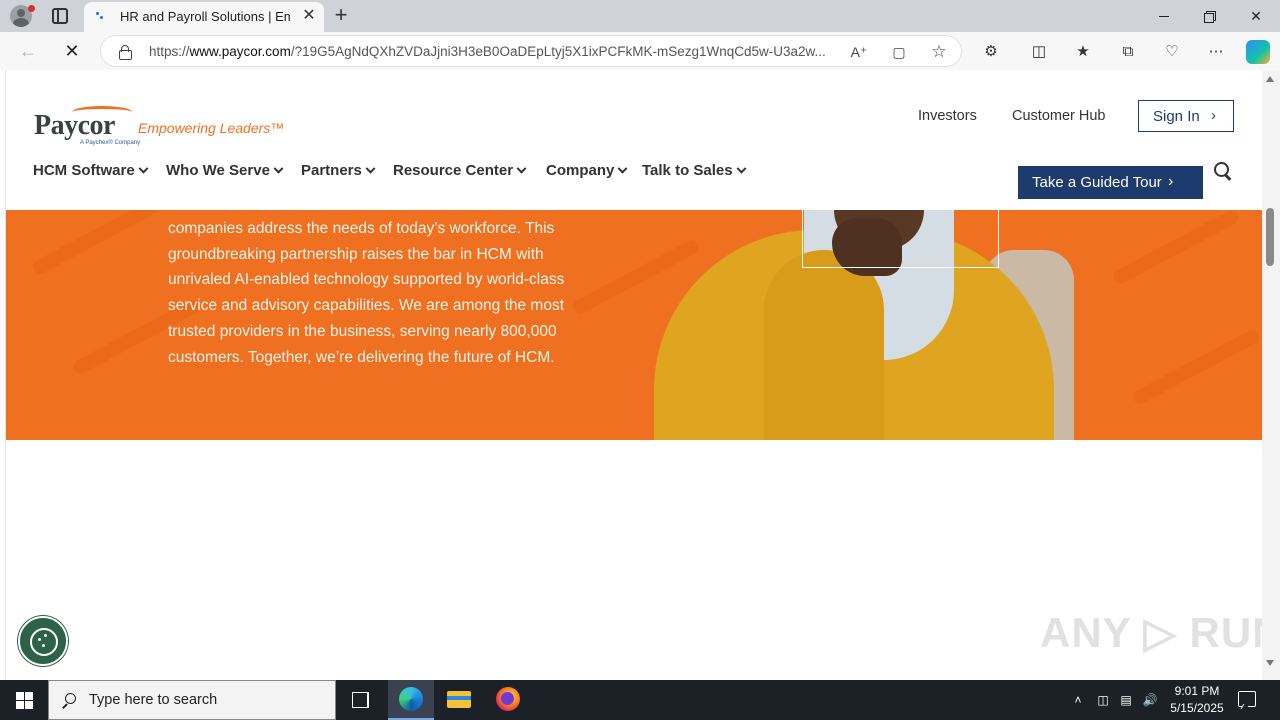  What do you see at coordinates (361, 700) in the screenshot?
I see `task-view-icon` at bounding box center [361, 700].